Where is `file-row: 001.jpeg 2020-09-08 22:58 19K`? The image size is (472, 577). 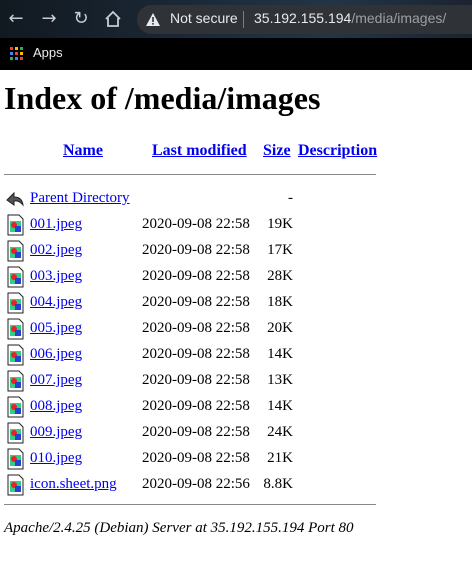 file-row: 001.jpeg 2020-09-08 22:58 19K is located at coordinates (236, 227).